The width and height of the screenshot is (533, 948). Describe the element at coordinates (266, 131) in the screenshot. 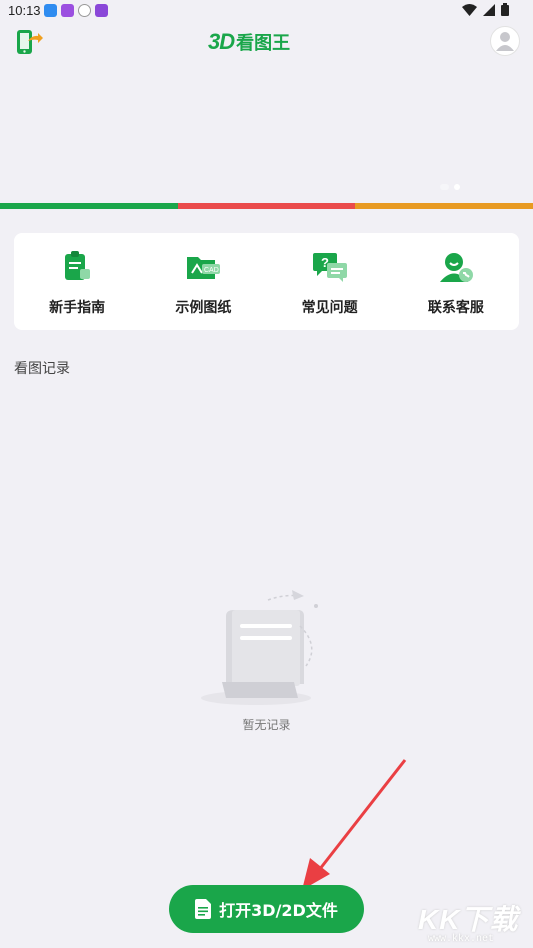

I see `banner-carousel` at that location.